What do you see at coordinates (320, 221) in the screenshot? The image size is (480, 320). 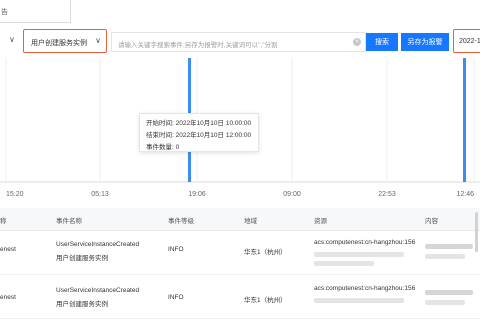 I see `col-header-resource: 资源` at bounding box center [320, 221].